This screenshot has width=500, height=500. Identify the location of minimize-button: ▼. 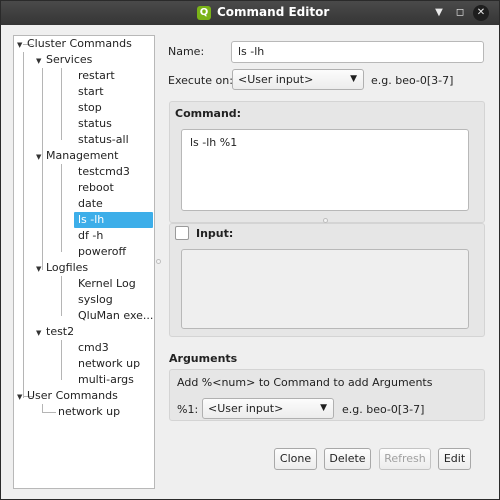
(439, 13).